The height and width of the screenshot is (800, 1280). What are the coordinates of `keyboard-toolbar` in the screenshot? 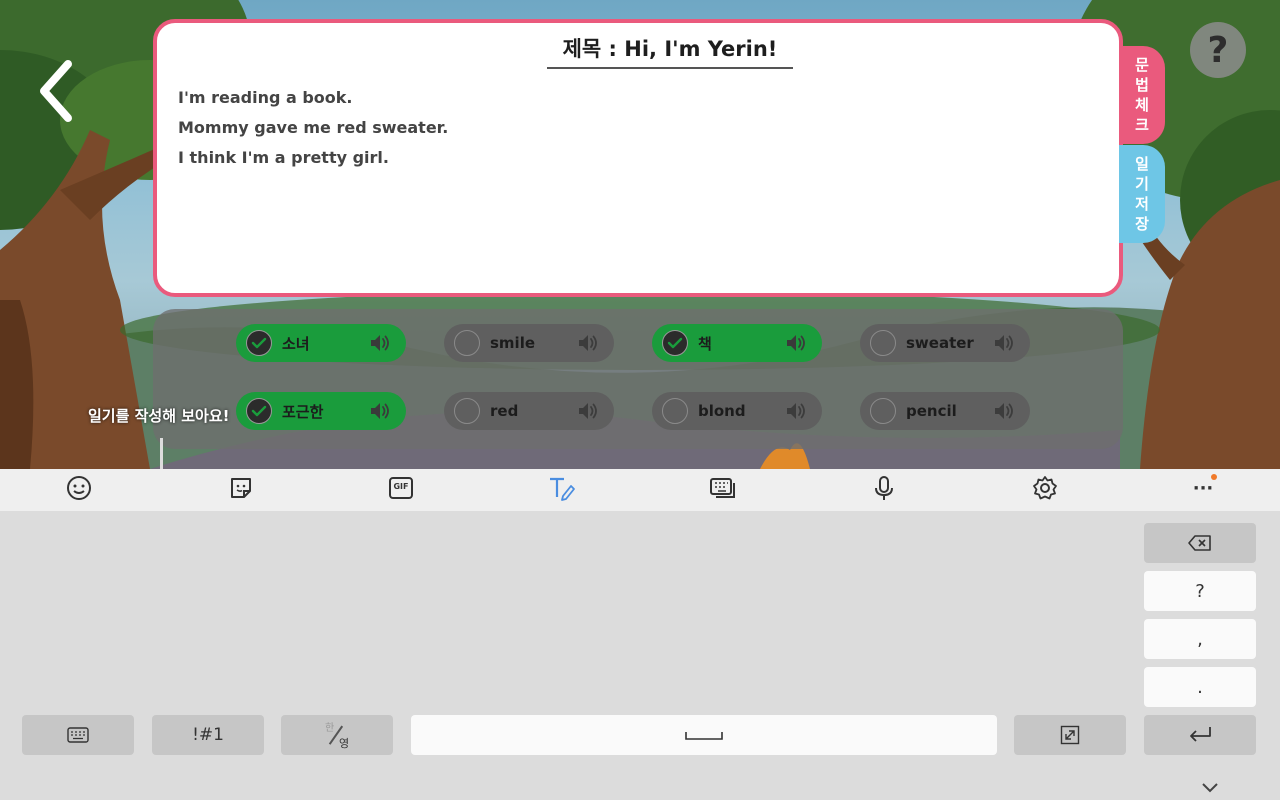 It's located at (640, 490).